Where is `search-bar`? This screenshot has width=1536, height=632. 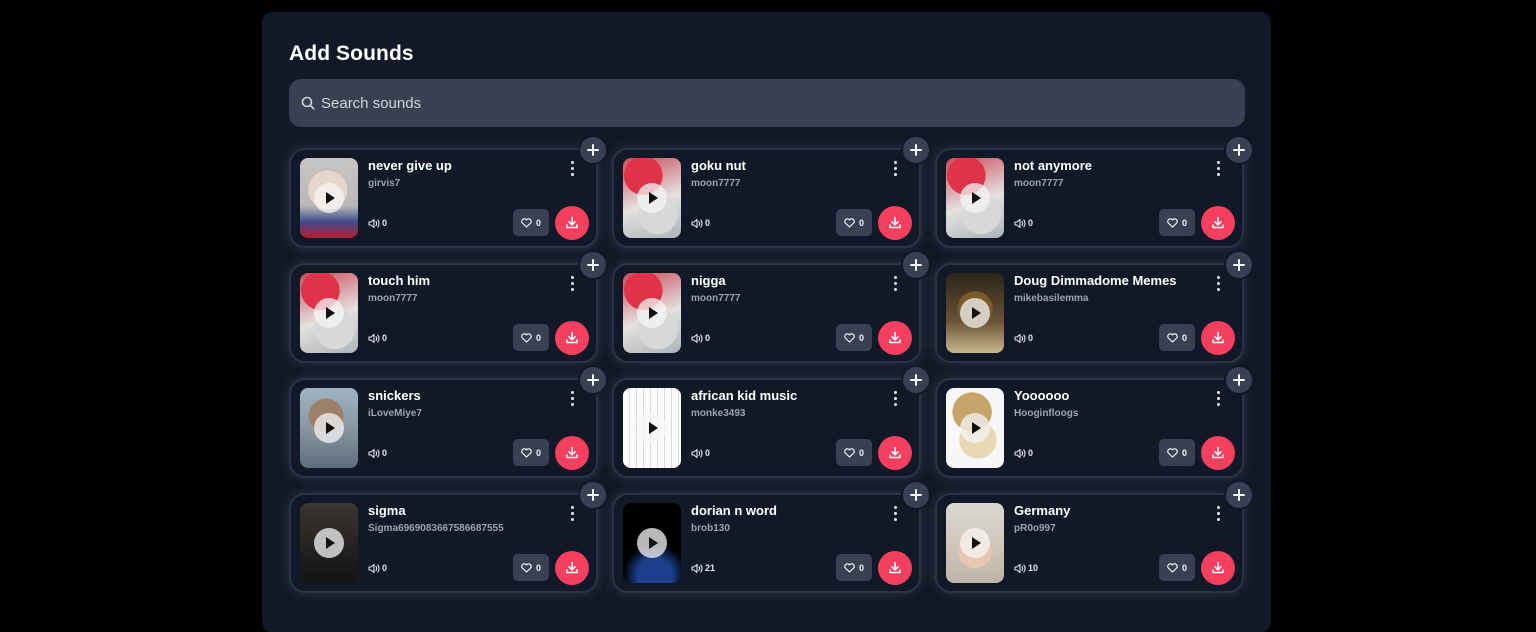
search-bar is located at coordinates (767, 103).